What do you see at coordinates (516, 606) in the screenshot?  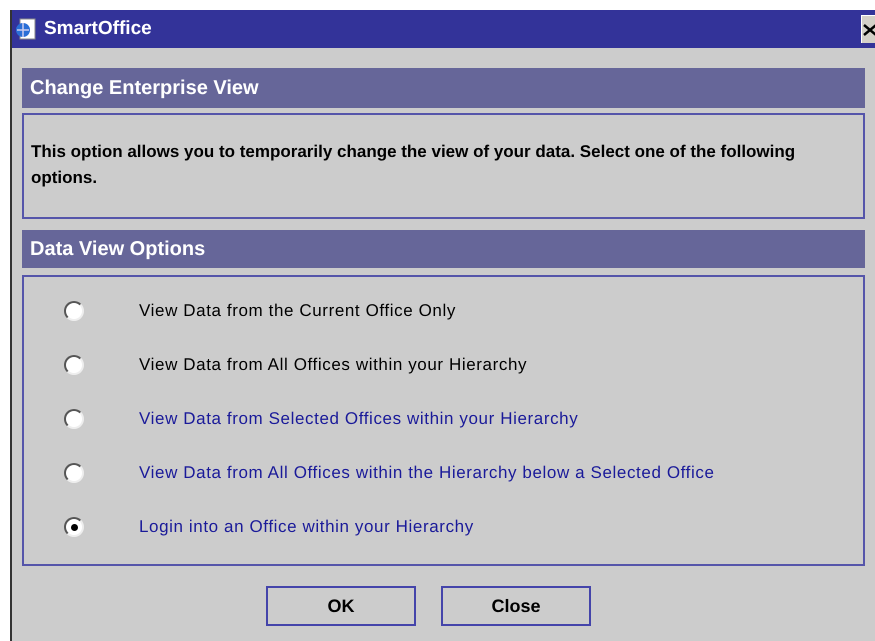 I see `dialog-button: Close` at bounding box center [516, 606].